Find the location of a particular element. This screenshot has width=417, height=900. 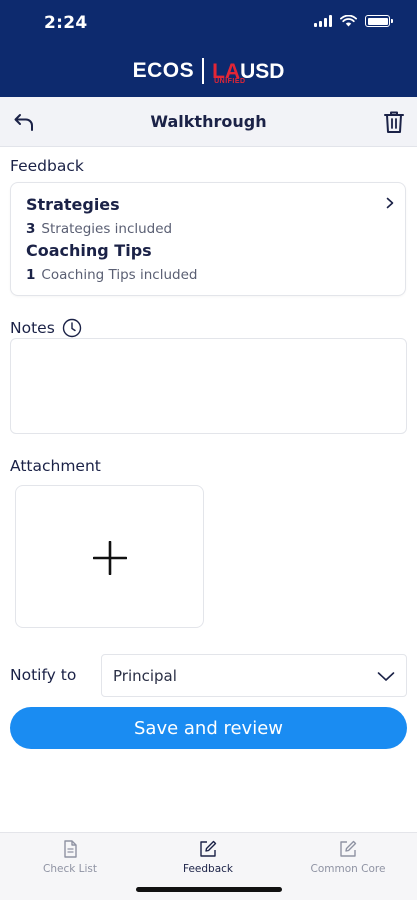

tab-feedback: Feedback is located at coordinates (208, 857).